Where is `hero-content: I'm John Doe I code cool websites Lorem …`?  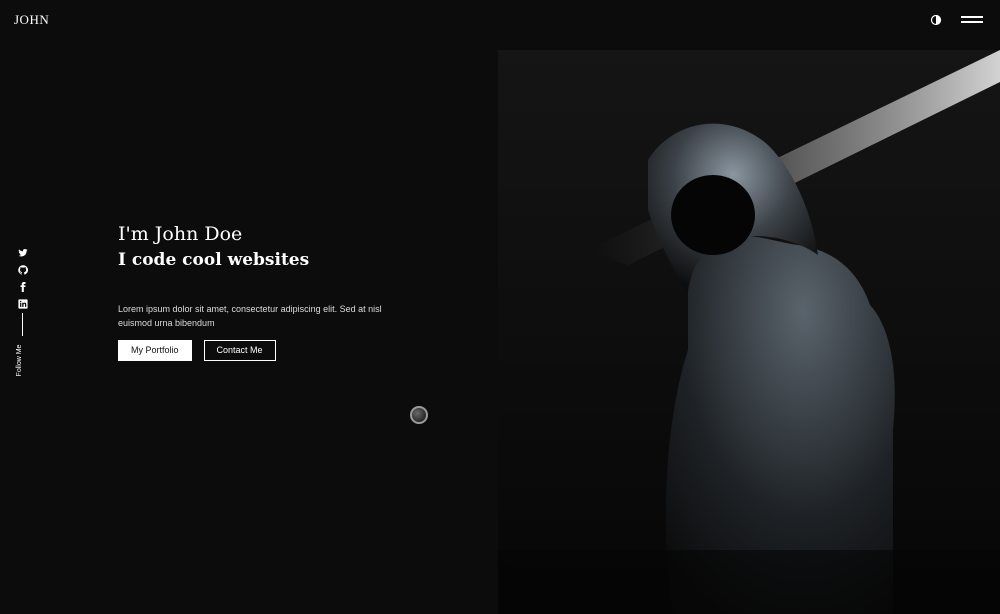
hero-content: I'm John Doe I code cool websites Lorem … is located at coordinates (268, 291).